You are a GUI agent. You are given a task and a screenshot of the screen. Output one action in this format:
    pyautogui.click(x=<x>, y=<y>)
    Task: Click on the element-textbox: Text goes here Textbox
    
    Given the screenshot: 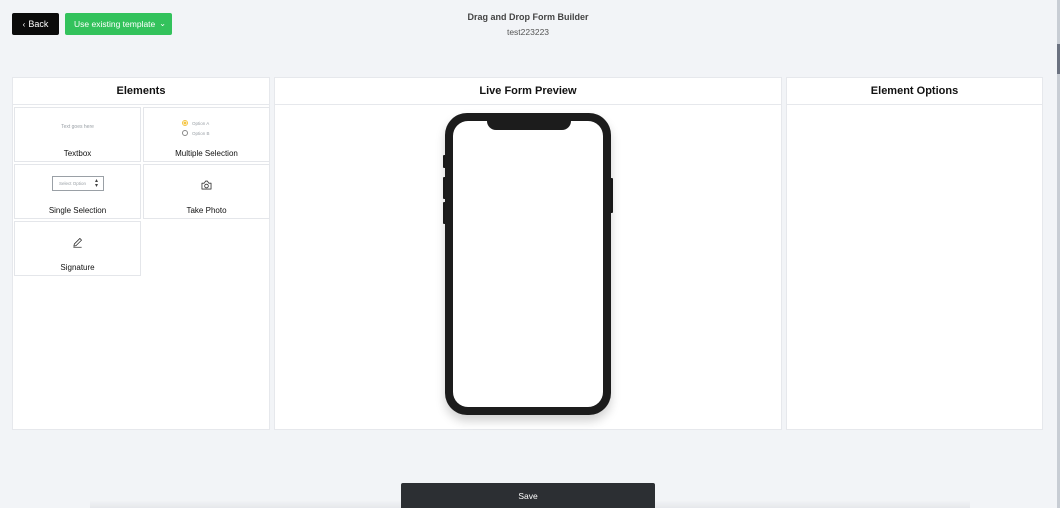 What is the action you would take?
    pyautogui.click(x=77, y=134)
    